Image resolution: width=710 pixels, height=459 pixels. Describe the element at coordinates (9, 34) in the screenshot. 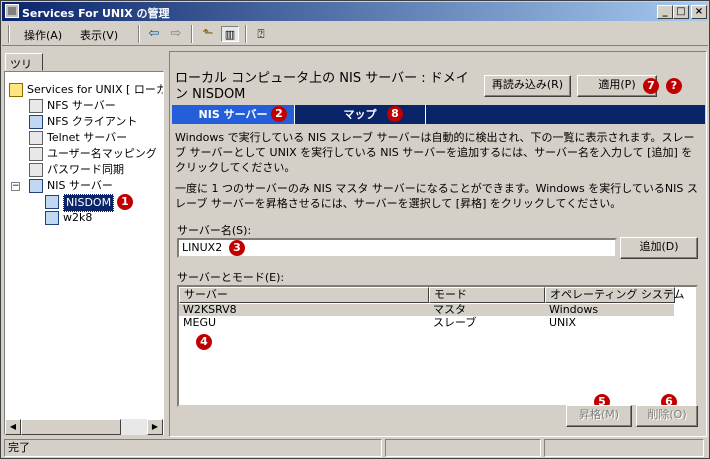

I see `toolbar-grip` at that location.